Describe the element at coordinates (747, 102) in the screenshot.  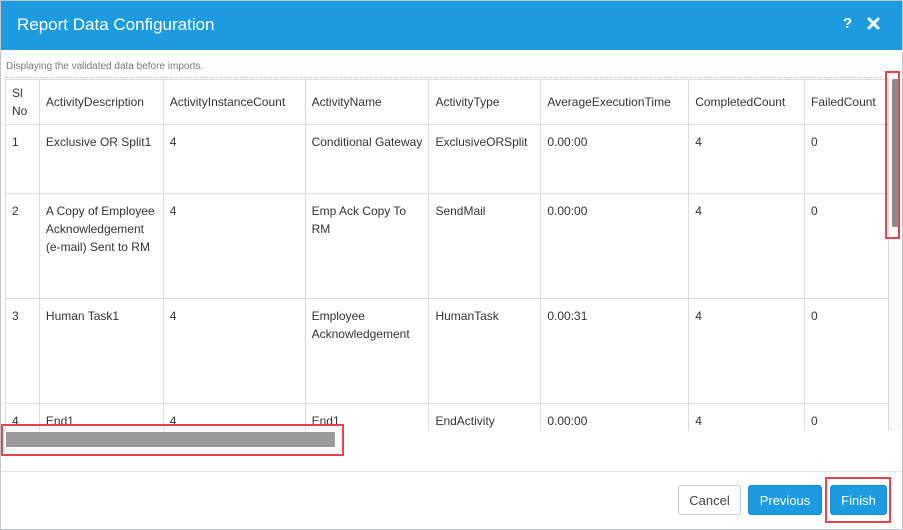
I see `column-header-completed-count: CompletedCount` at that location.